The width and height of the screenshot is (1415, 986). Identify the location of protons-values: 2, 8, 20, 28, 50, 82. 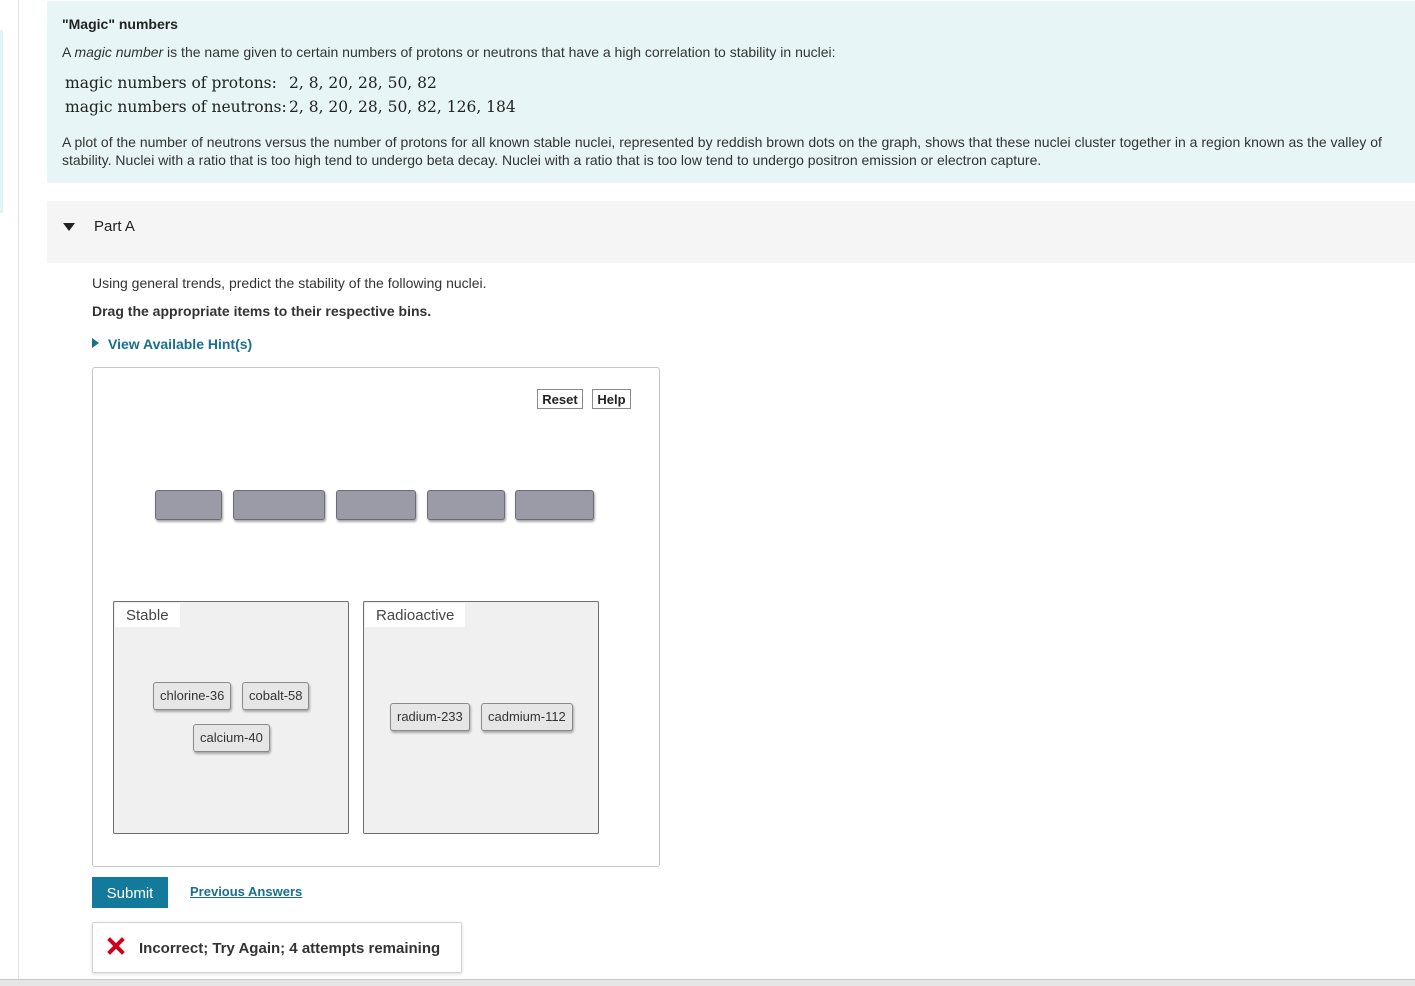
(363, 83).